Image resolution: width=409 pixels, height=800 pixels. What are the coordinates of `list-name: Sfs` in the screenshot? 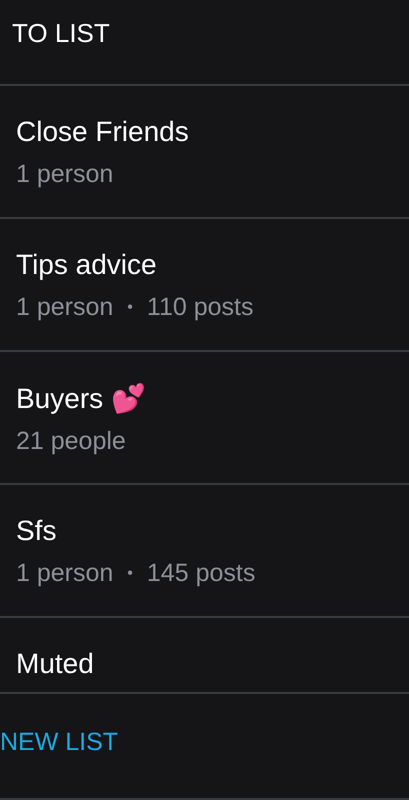 It's located at (37, 531).